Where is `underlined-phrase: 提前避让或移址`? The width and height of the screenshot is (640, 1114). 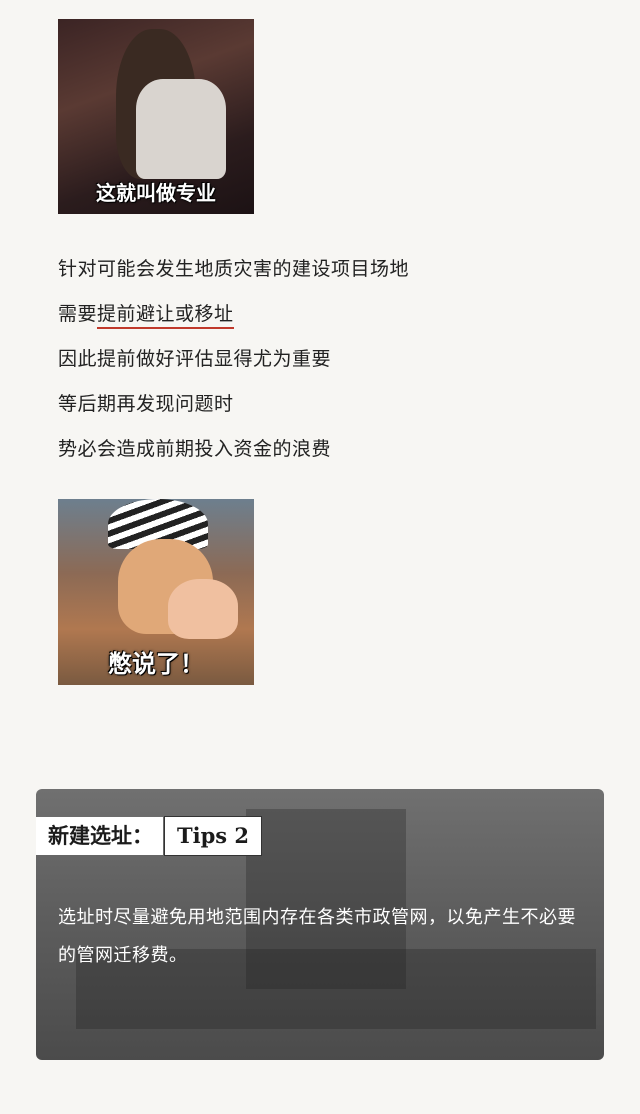 underlined-phrase: 提前避让或移址 is located at coordinates (165, 316).